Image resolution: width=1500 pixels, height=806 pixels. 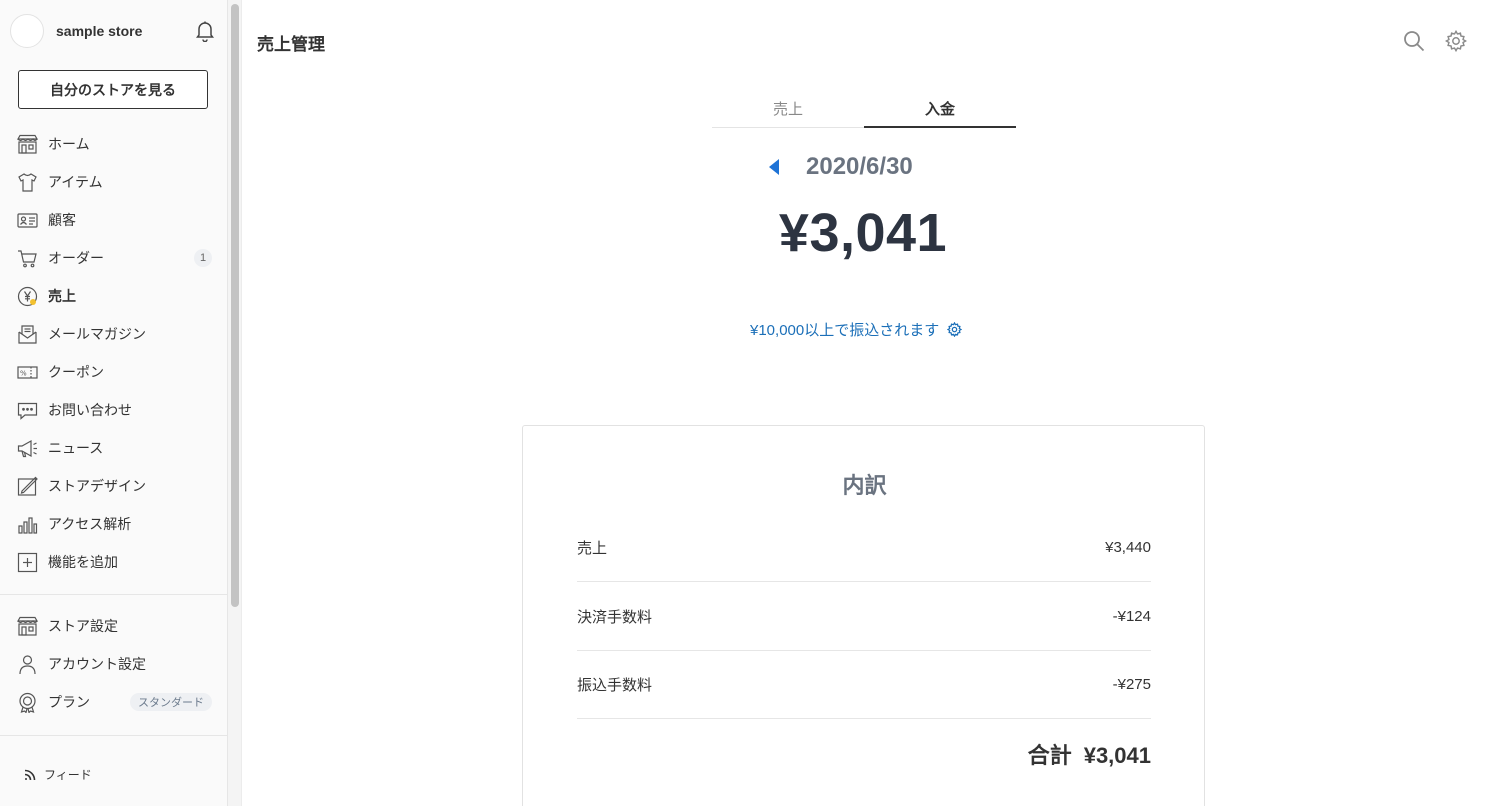 What do you see at coordinates (27, 258) in the screenshot?
I see `cart-icon` at bounding box center [27, 258].